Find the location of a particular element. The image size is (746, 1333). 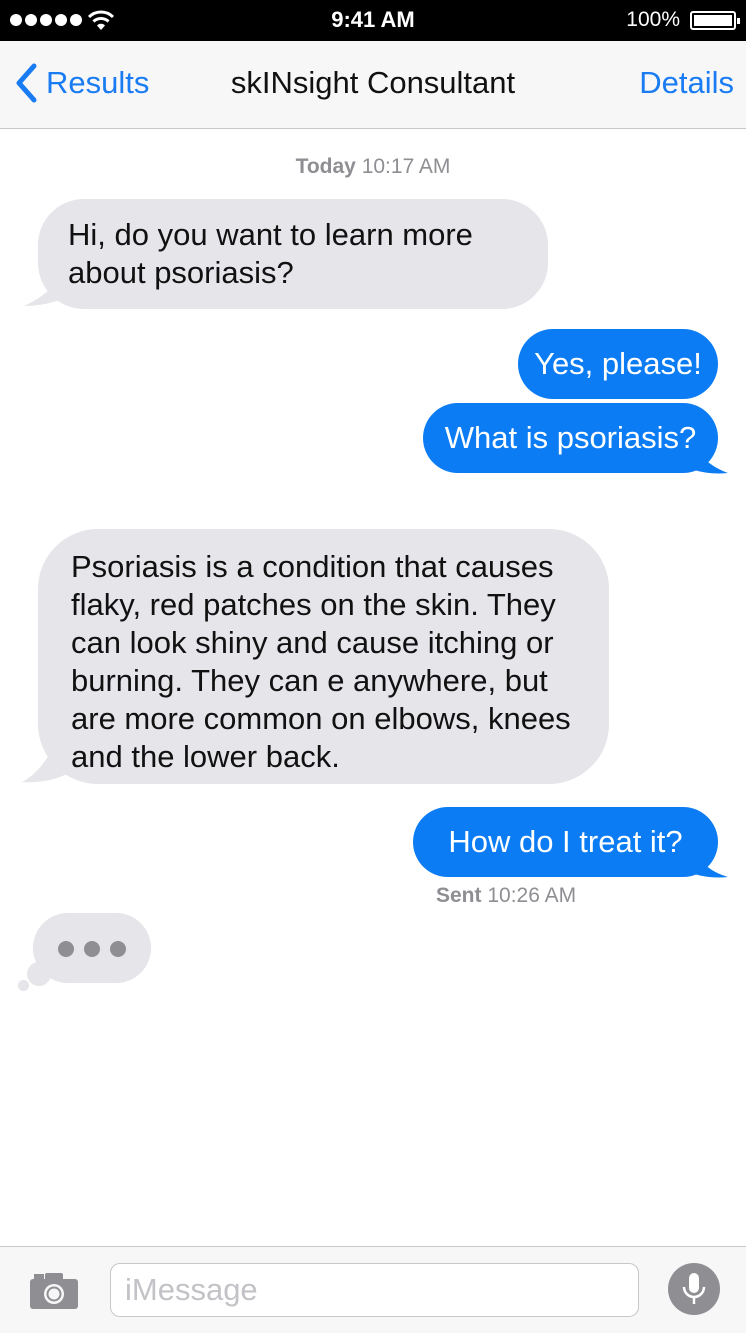

microphone-button is located at coordinates (694, 1289).